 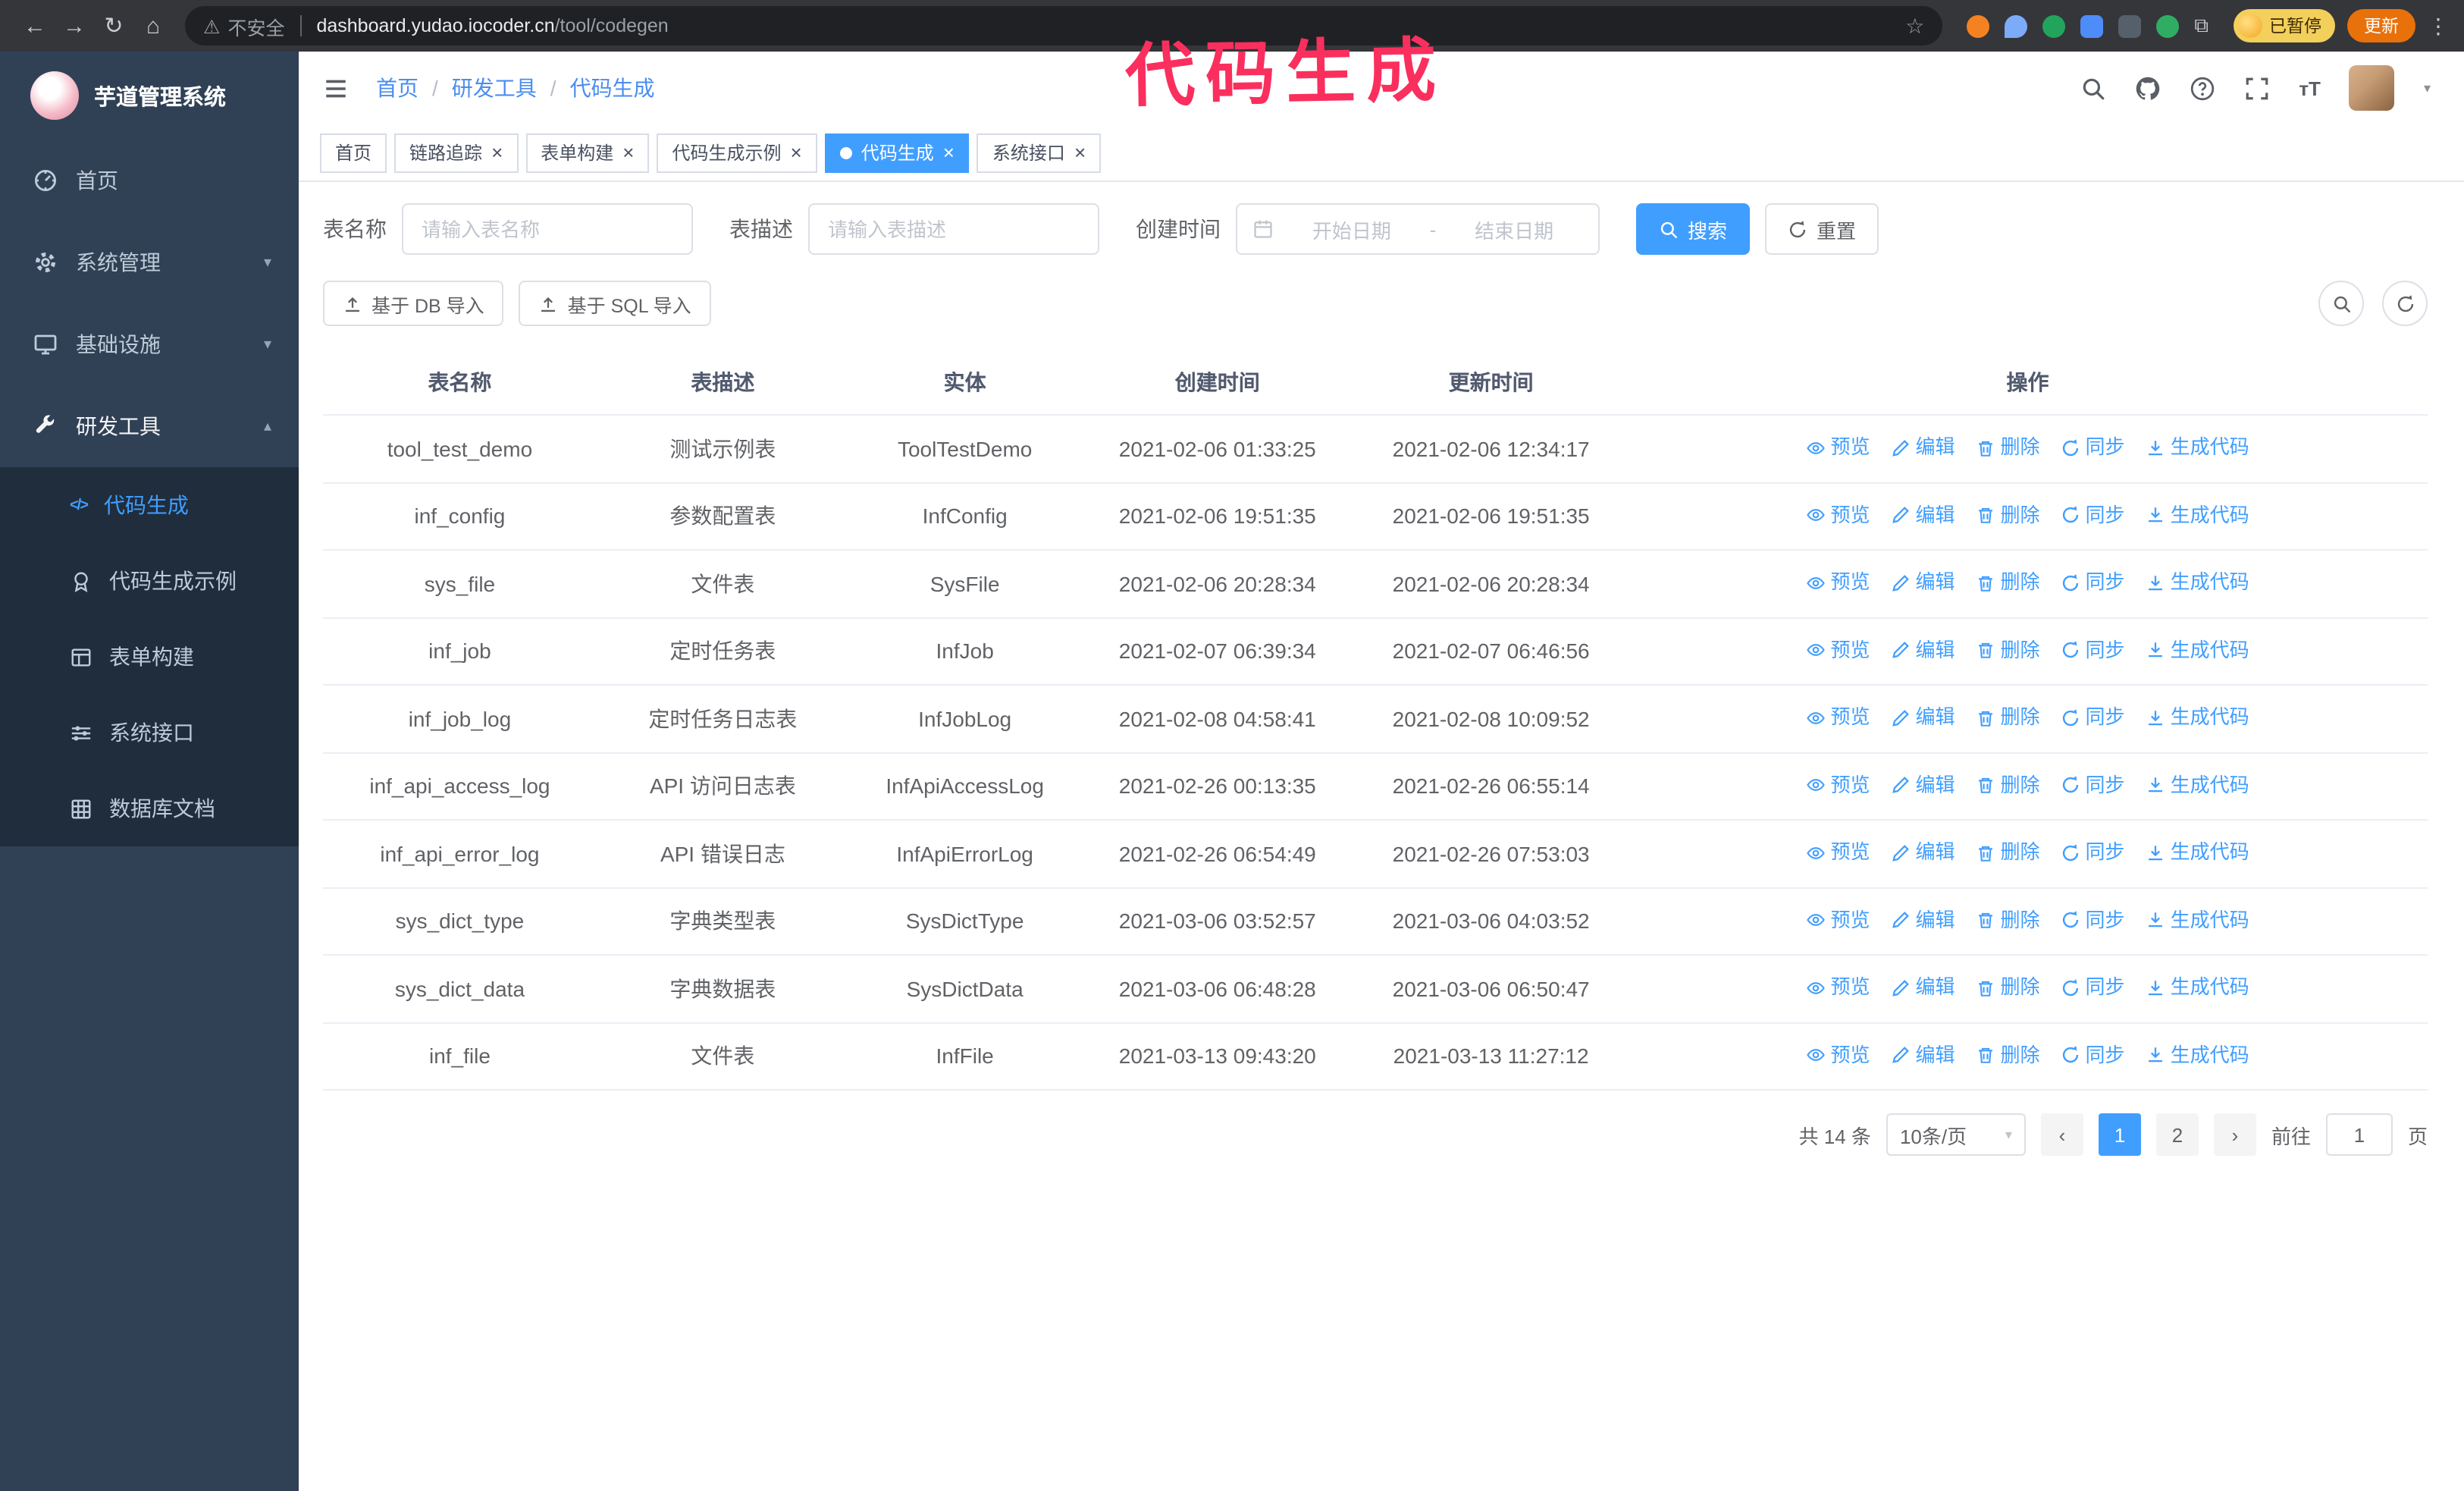 I want to click on bookmark-star-icon: ☆, so click(x=1915, y=26).